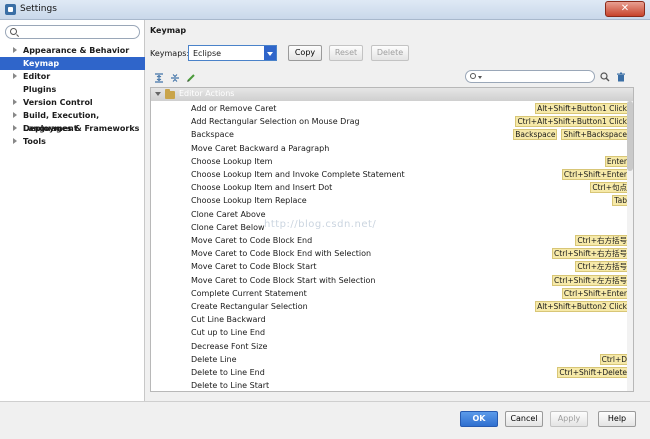  Describe the element at coordinates (34, 141) in the screenshot. I see `sidebar-item-label: Tools` at that location.